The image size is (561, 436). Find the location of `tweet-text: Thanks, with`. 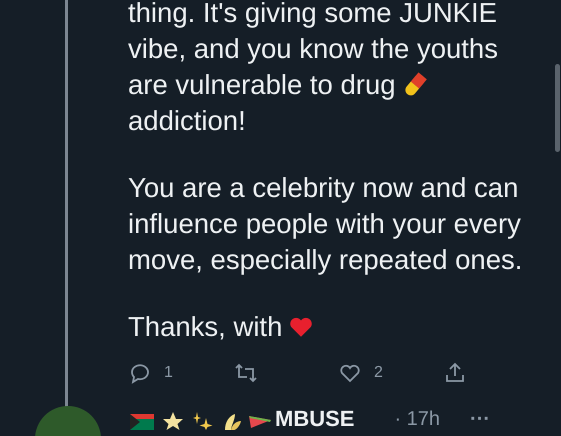

tweet-text: Thanks, with is located at coordinates (205, 327).